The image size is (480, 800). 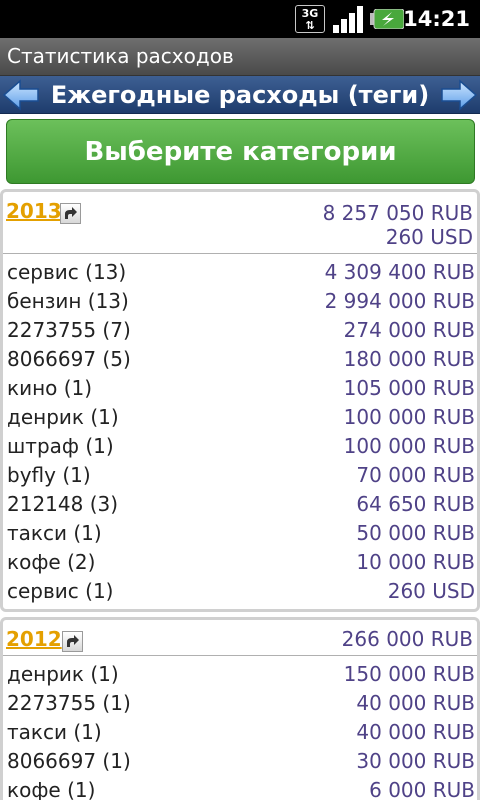 I want to click on total-rub: 8 257 050 RUB, so click(x=397, y=213).